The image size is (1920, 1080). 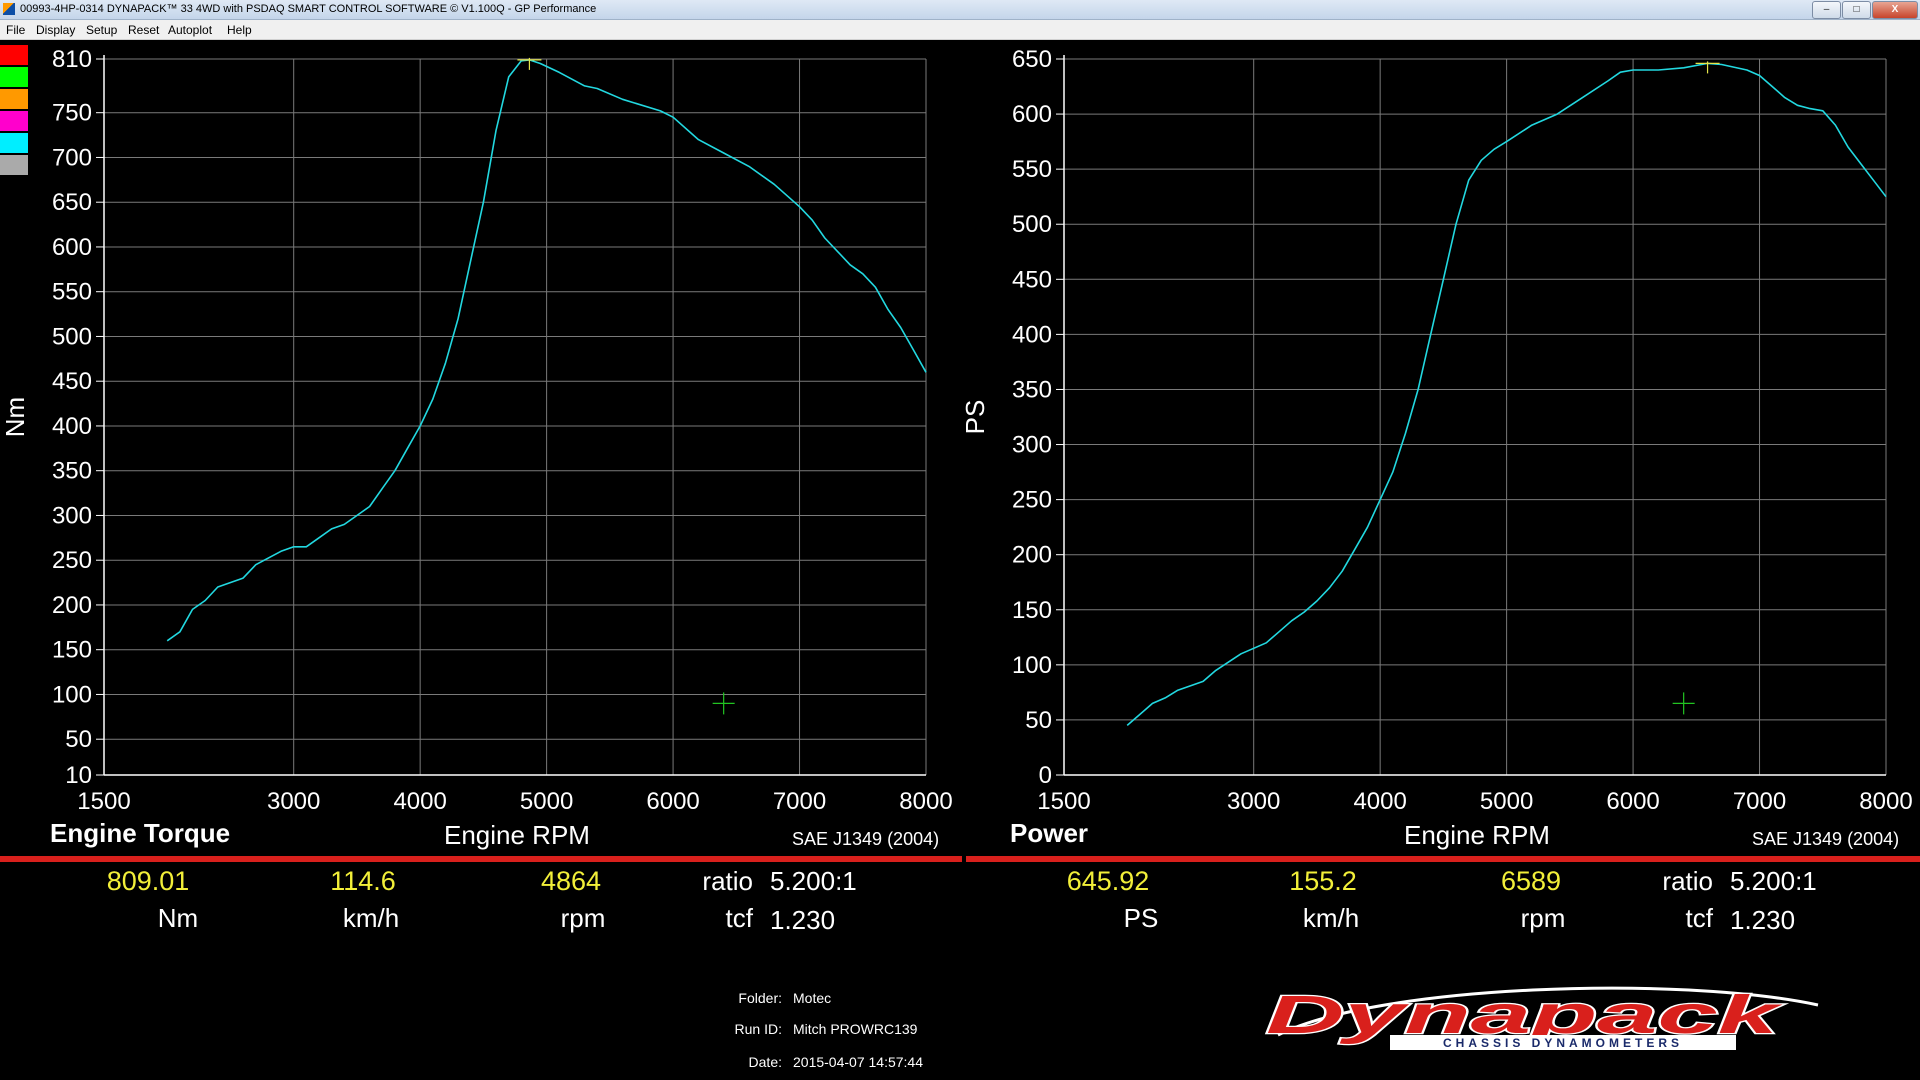 I want to click on torque-ytick-label: 150, so click(x=72, y=650).